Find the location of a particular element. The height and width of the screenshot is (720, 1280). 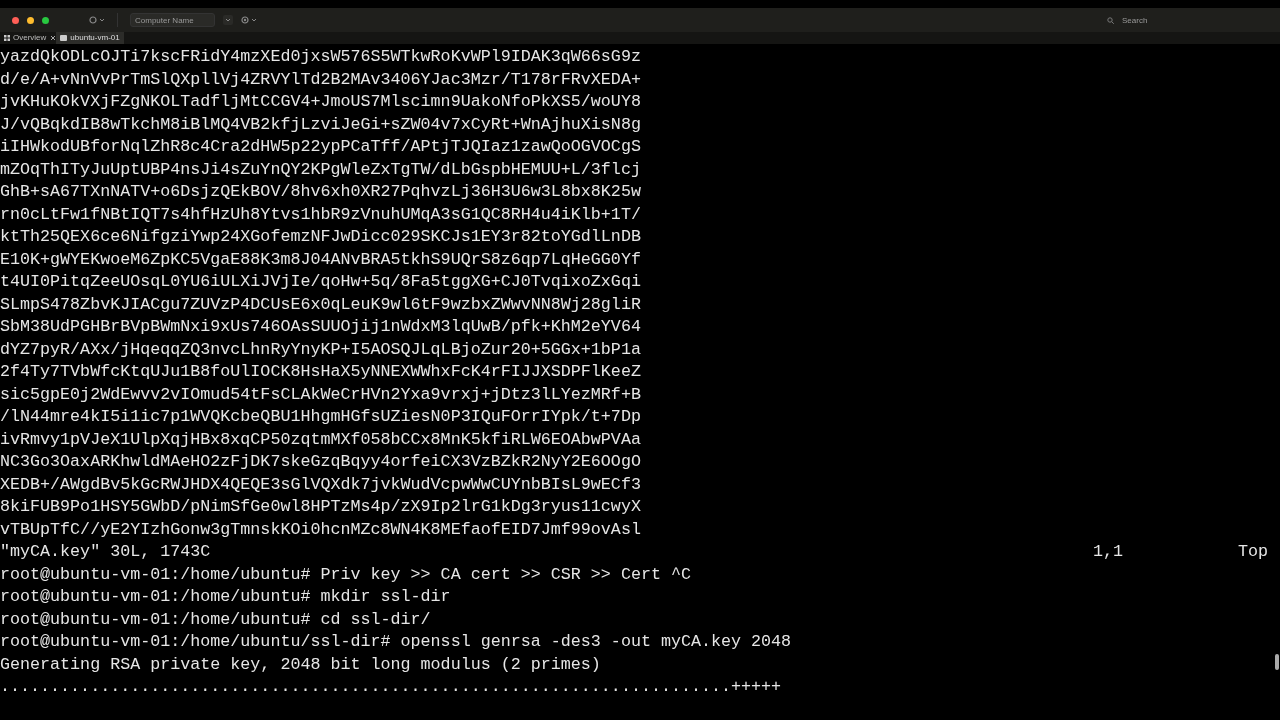

editor-line: /lN44mre4kI5i1ic7p1WVQKcbeQBU1HhgmHGfsUZiesN0P3IQuFOrrIYpk/t+7Dp is located at coordinates (320, 417).